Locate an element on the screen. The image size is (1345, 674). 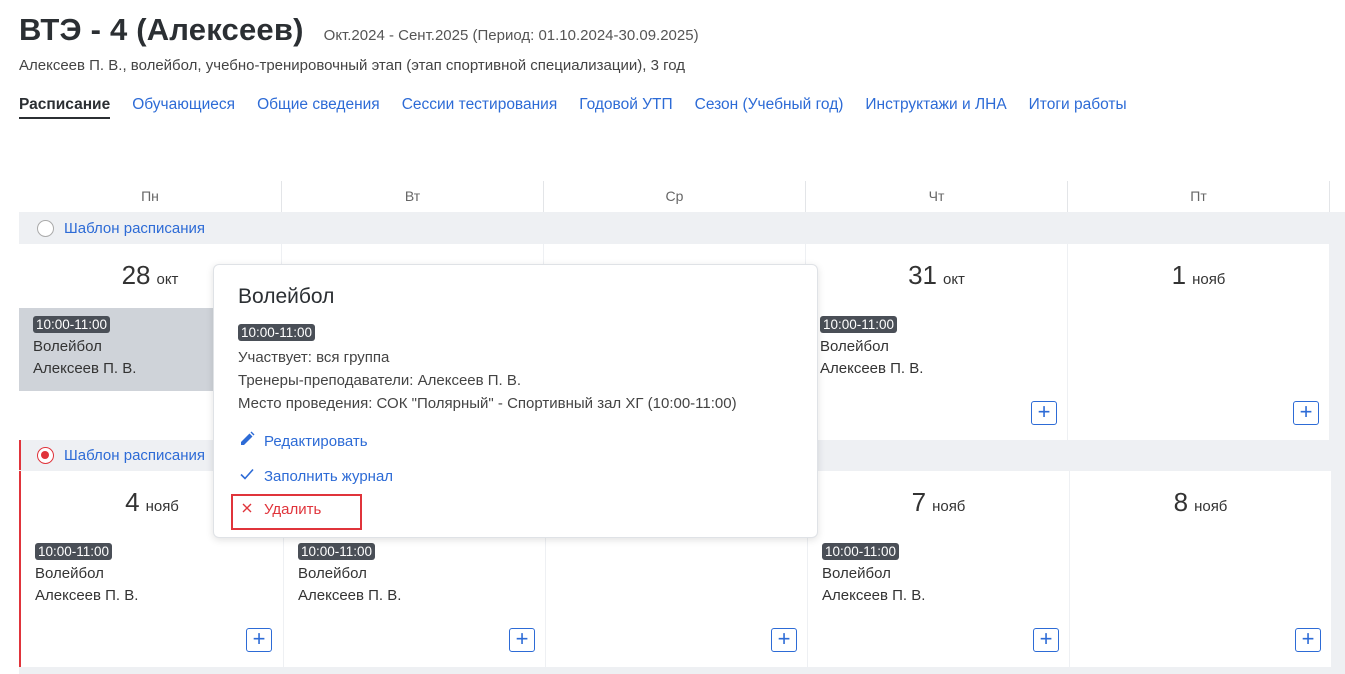
delete-label: Удалить is located at coordinates (293, 509).